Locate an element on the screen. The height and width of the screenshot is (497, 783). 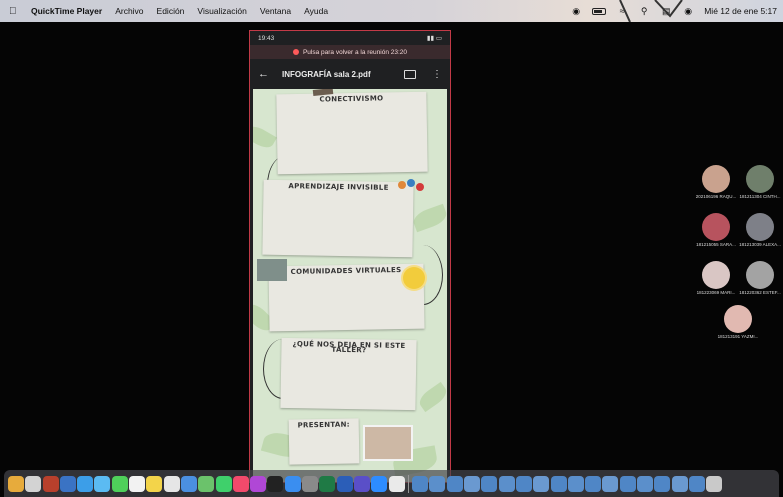
launchpad-icon is located at coordinates (33, 483).